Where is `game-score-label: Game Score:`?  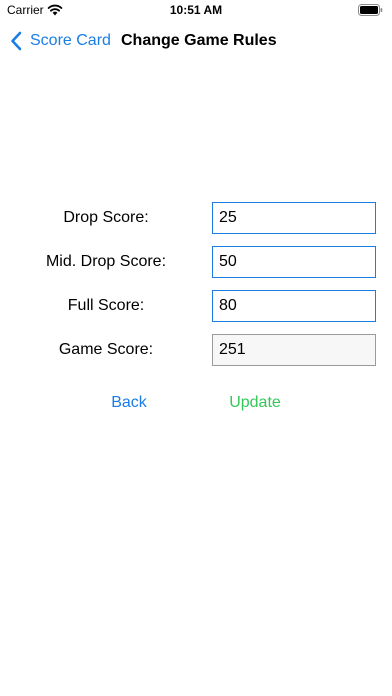
game-score-label: Game Score: is located at coordinates (106, 349).